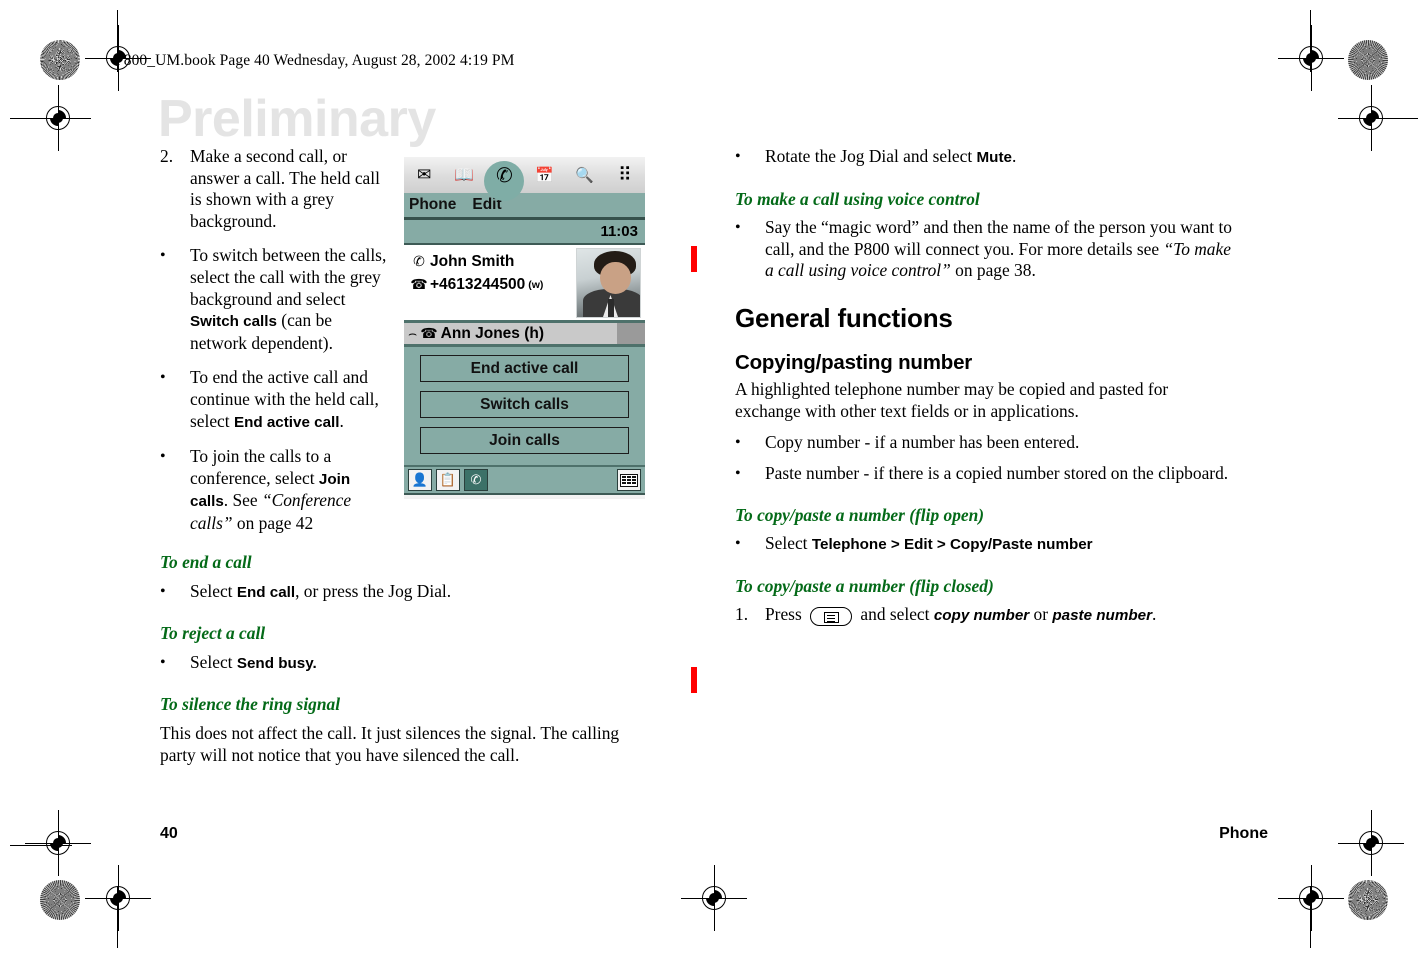  I want to click on person-glyph: 👤, so click(420, 479).